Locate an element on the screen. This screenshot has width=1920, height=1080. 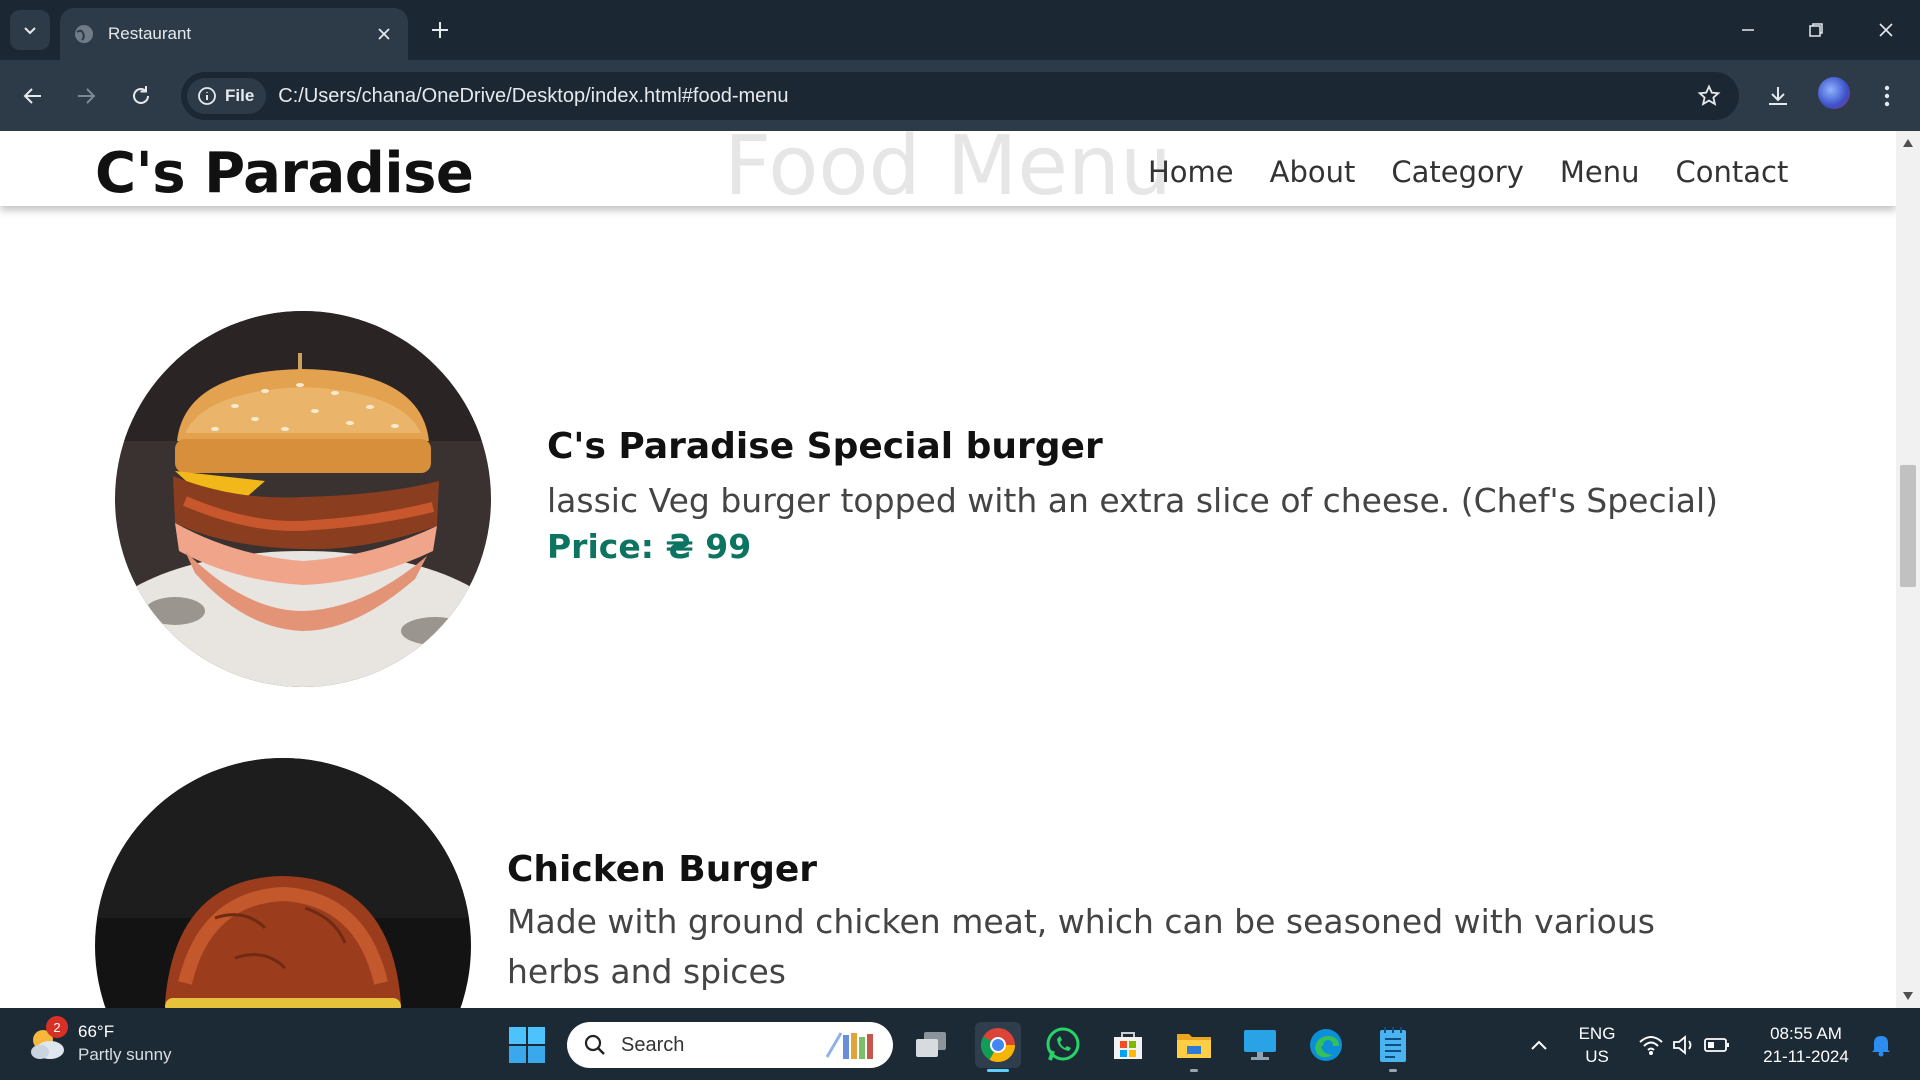
chevron-up-icon is located at coordinates (1539, 1045).